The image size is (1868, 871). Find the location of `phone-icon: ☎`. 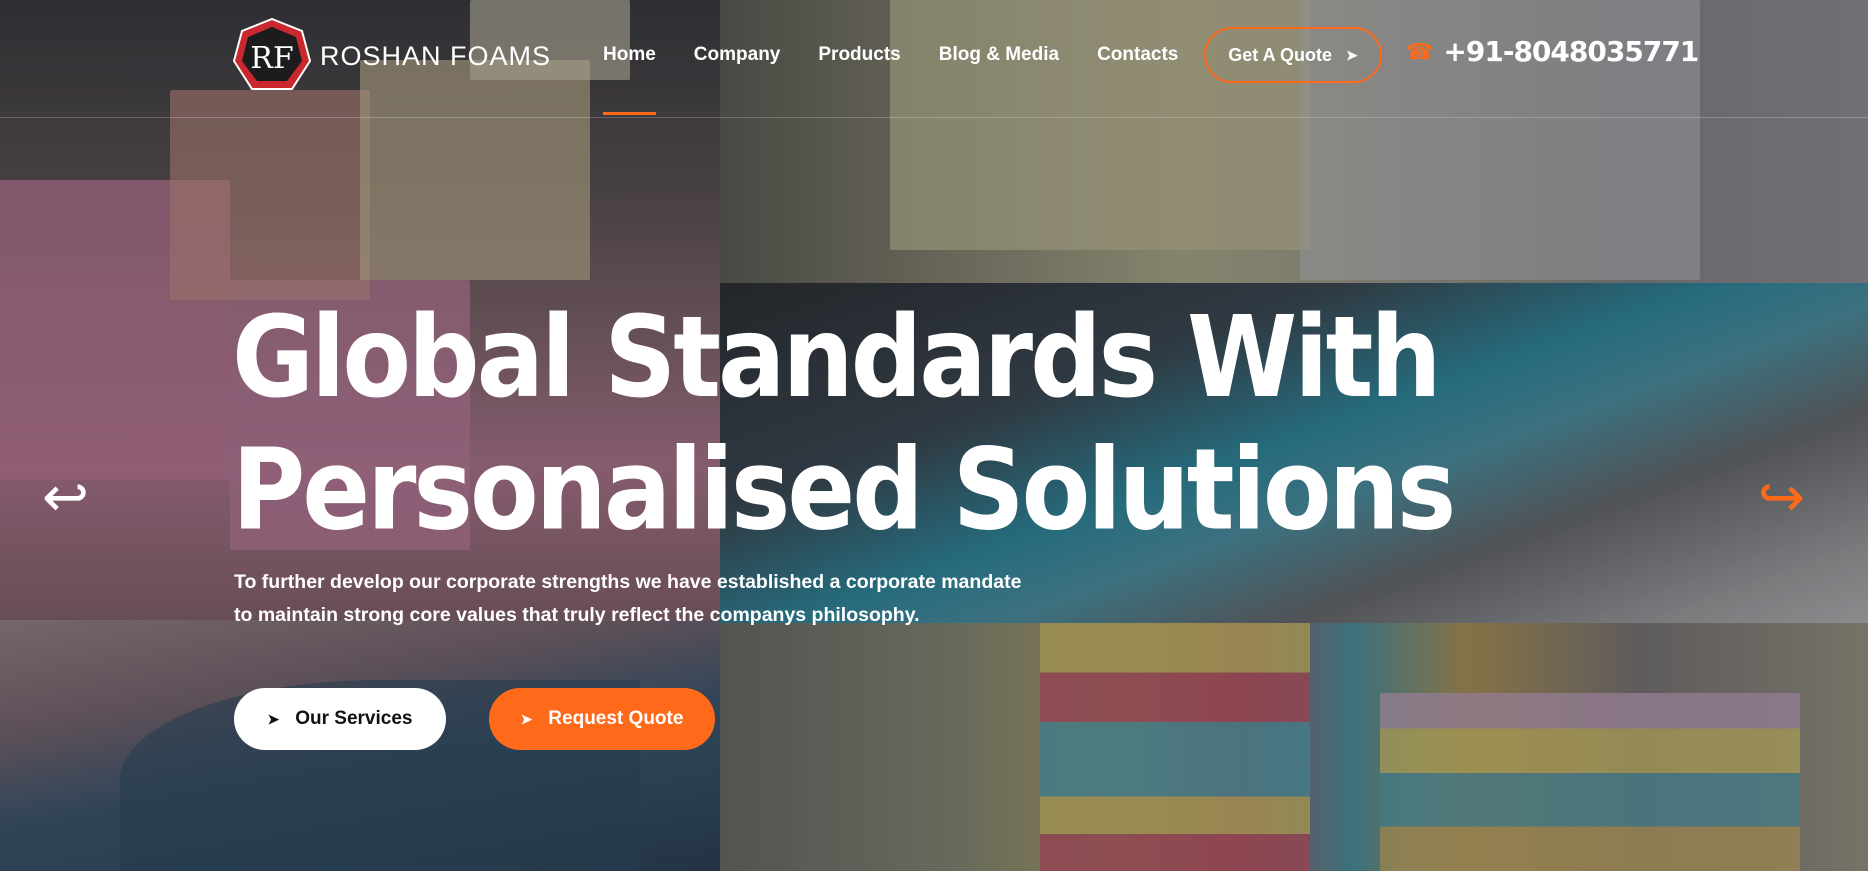

phone-icon: ☎ is located at coordinates (1420, 51).